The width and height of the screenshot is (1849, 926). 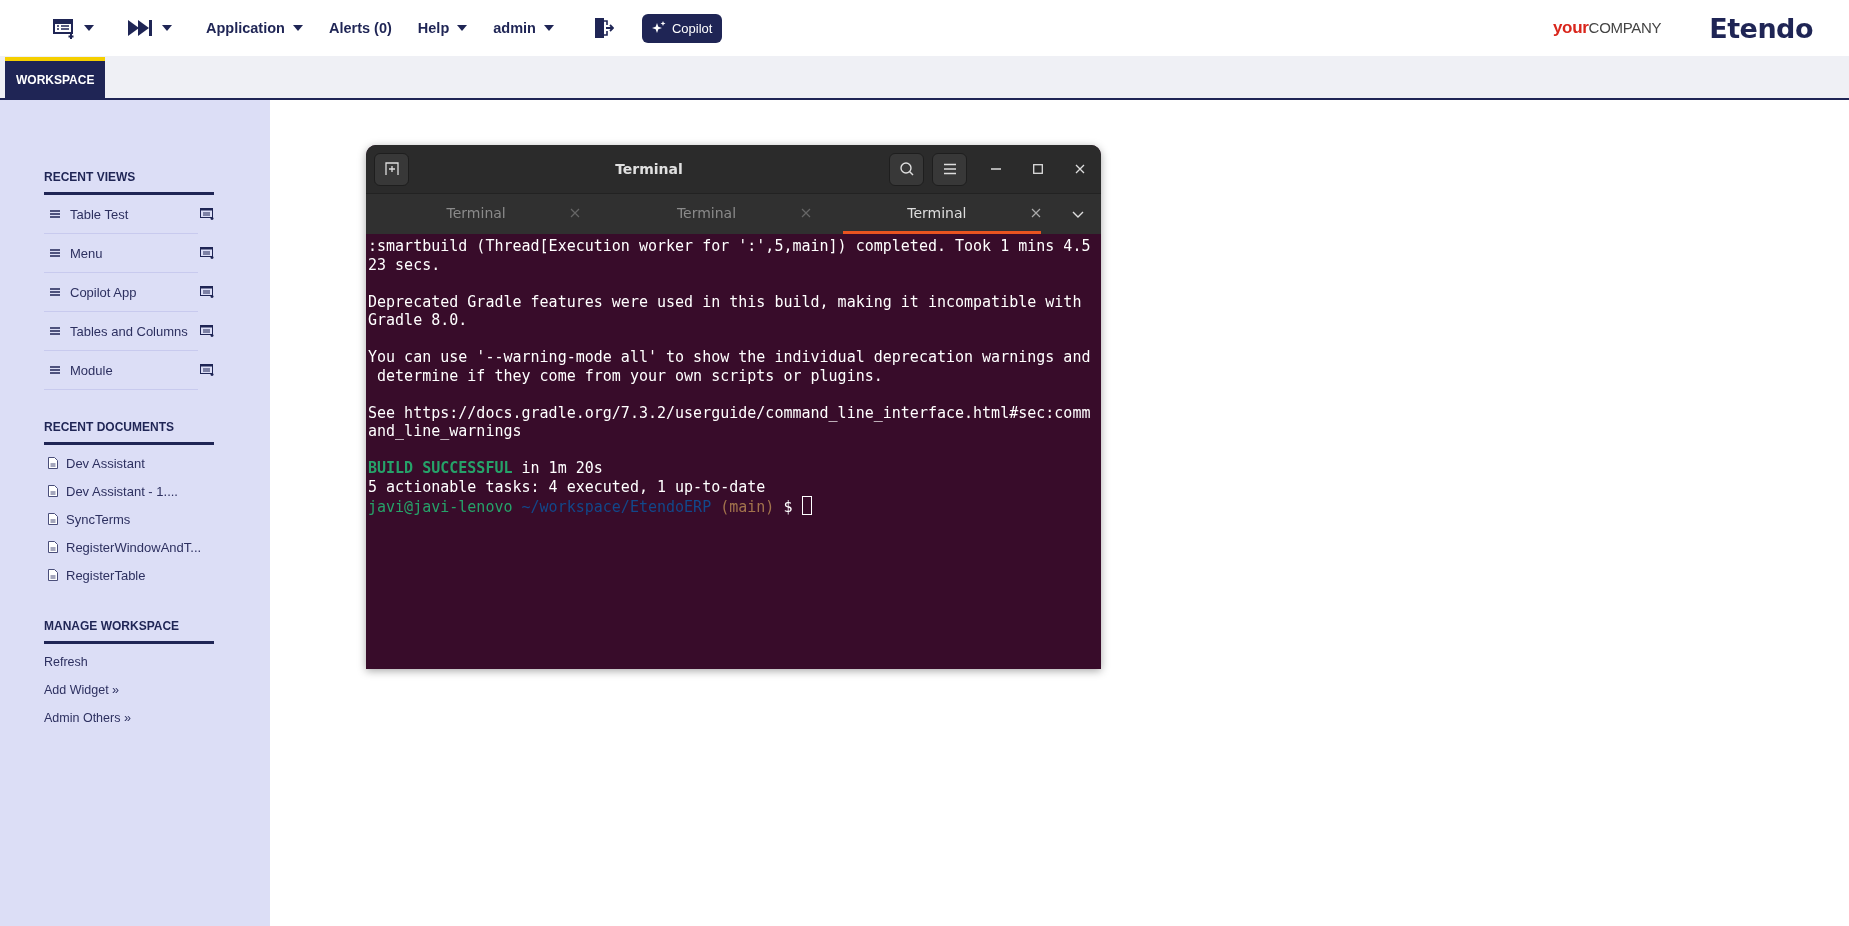 I want to click on recent-view-link: Tables and Columns, so click(x=121, y=331).